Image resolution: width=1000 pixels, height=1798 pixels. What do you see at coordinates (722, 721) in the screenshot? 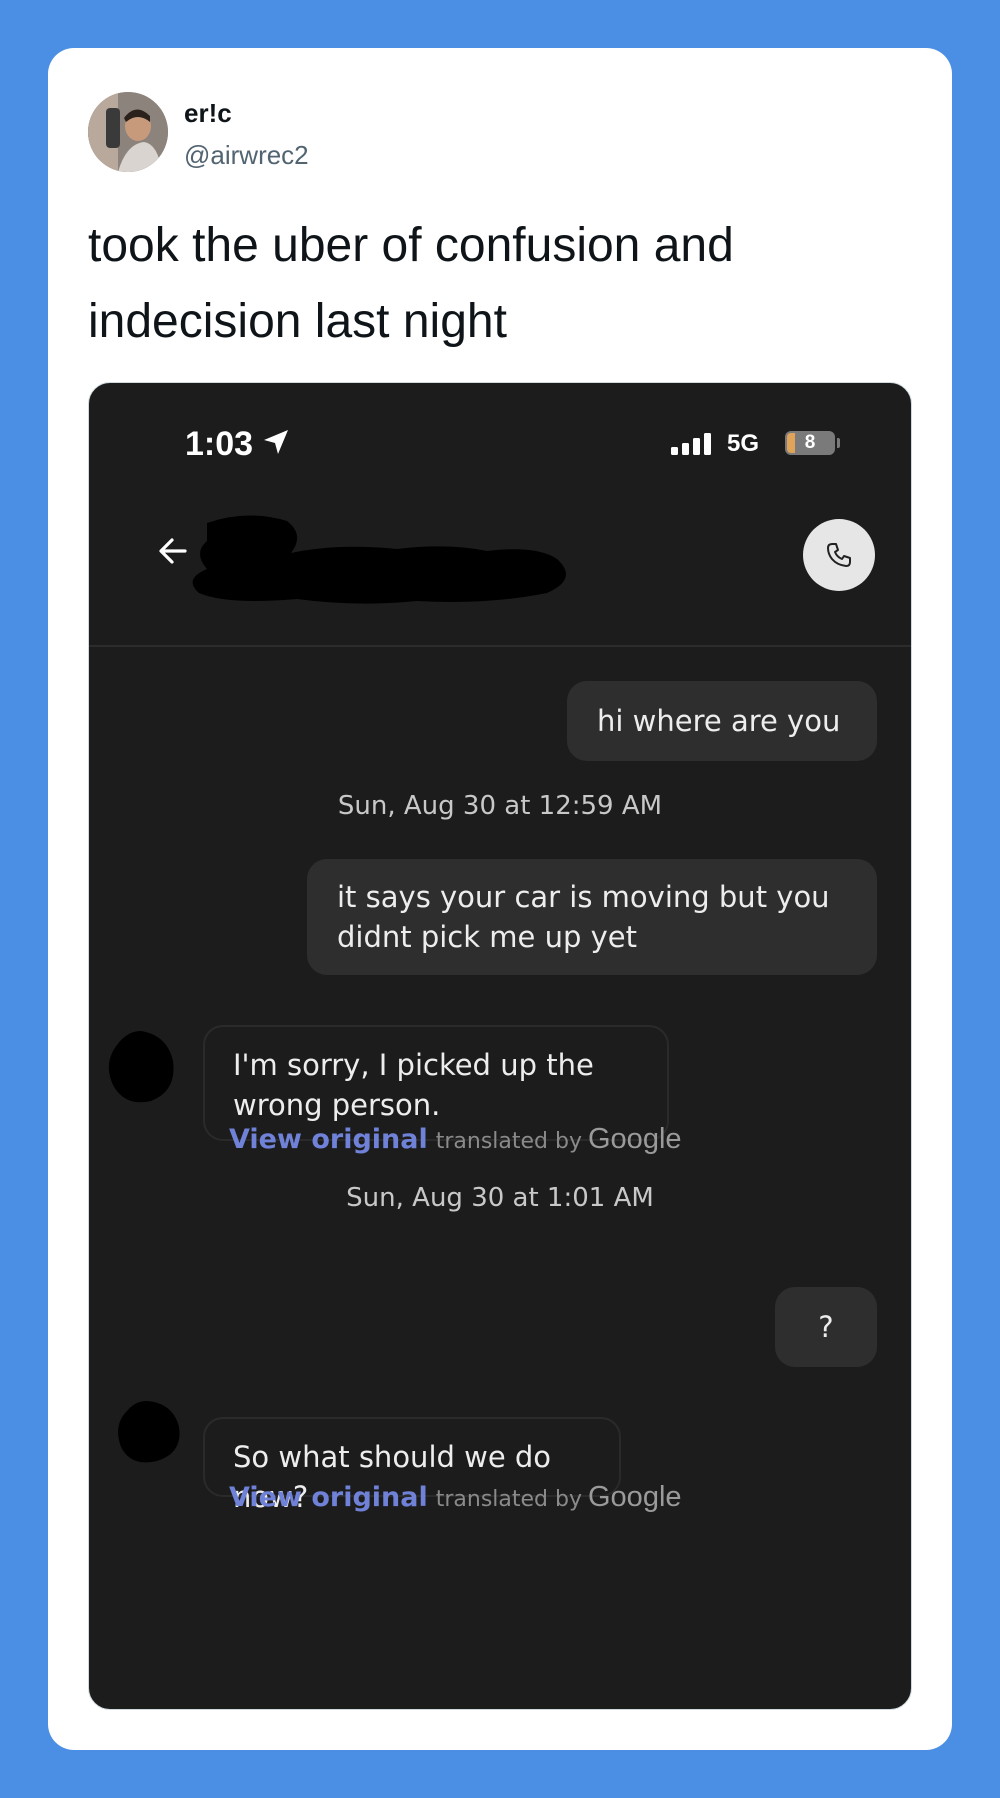
I see `outgoing-message: hi where are you` at bounding box center [722, 721].